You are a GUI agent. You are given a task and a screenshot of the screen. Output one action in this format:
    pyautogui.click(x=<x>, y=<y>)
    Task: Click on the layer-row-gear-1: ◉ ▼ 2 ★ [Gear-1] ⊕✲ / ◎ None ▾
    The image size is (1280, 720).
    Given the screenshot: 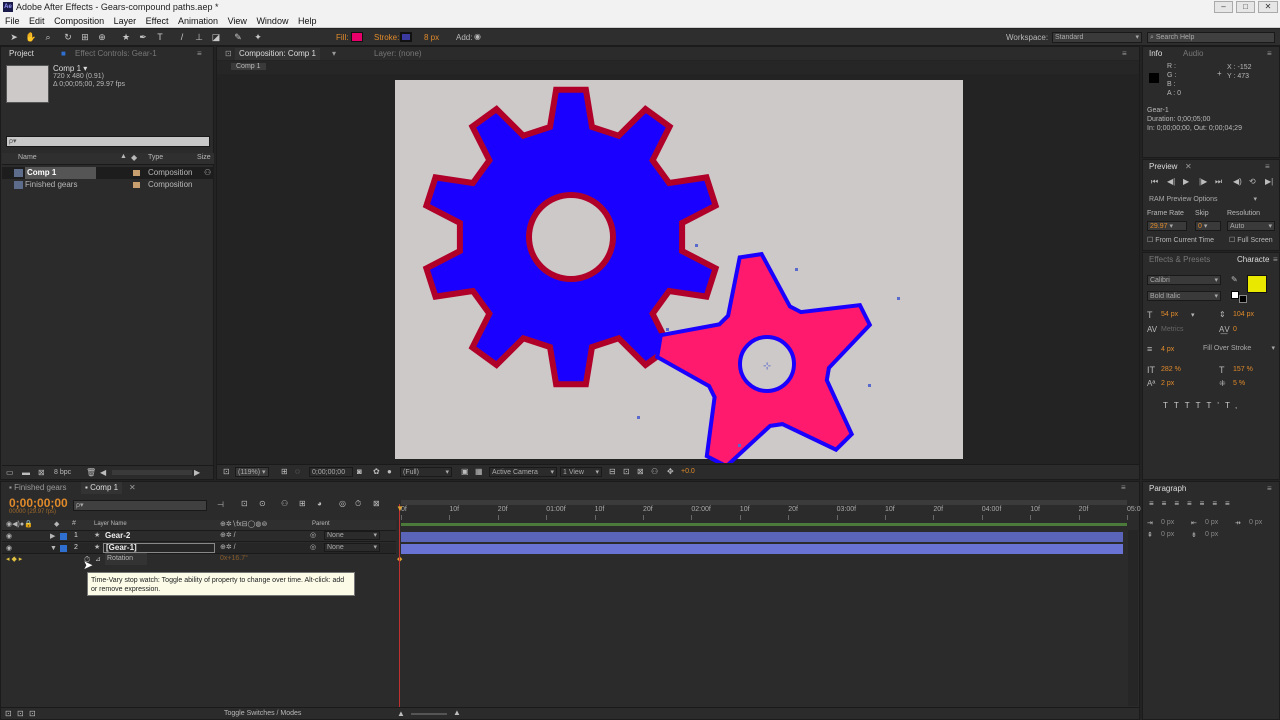 What is the action you would take?
    pyautogui.click(x=199, y=548)
    